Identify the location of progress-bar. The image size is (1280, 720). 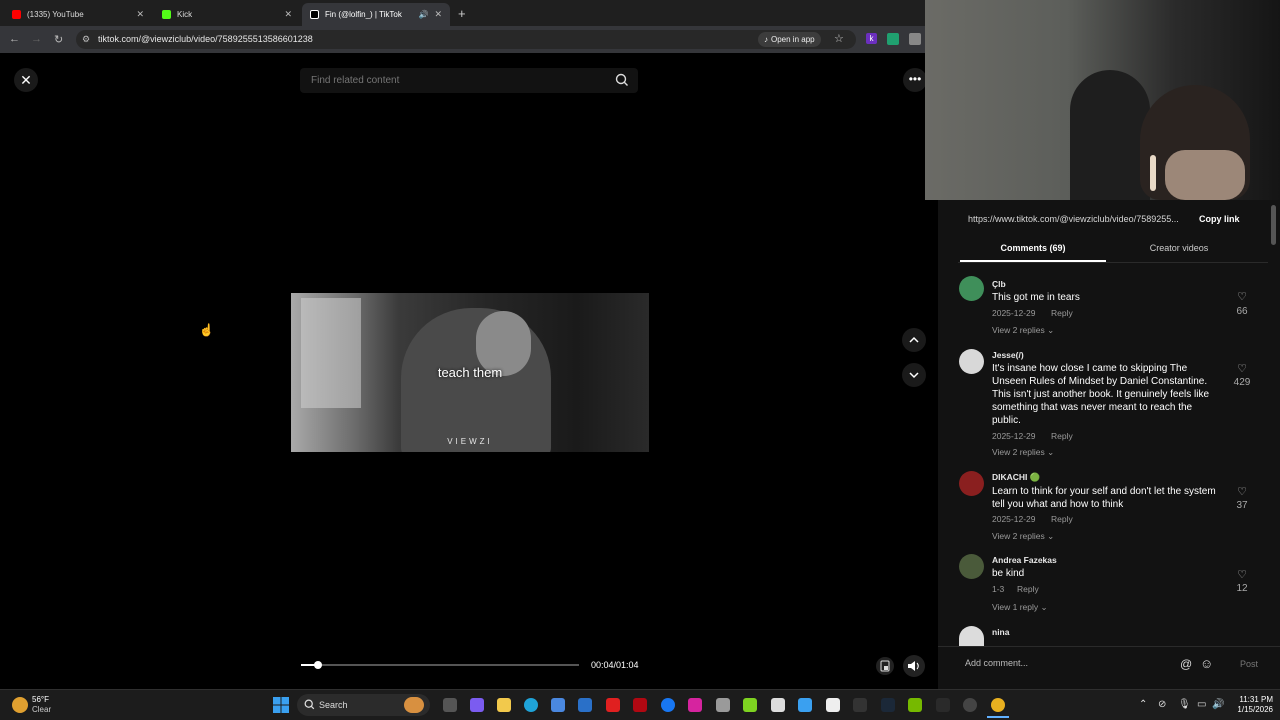
(440, 665).